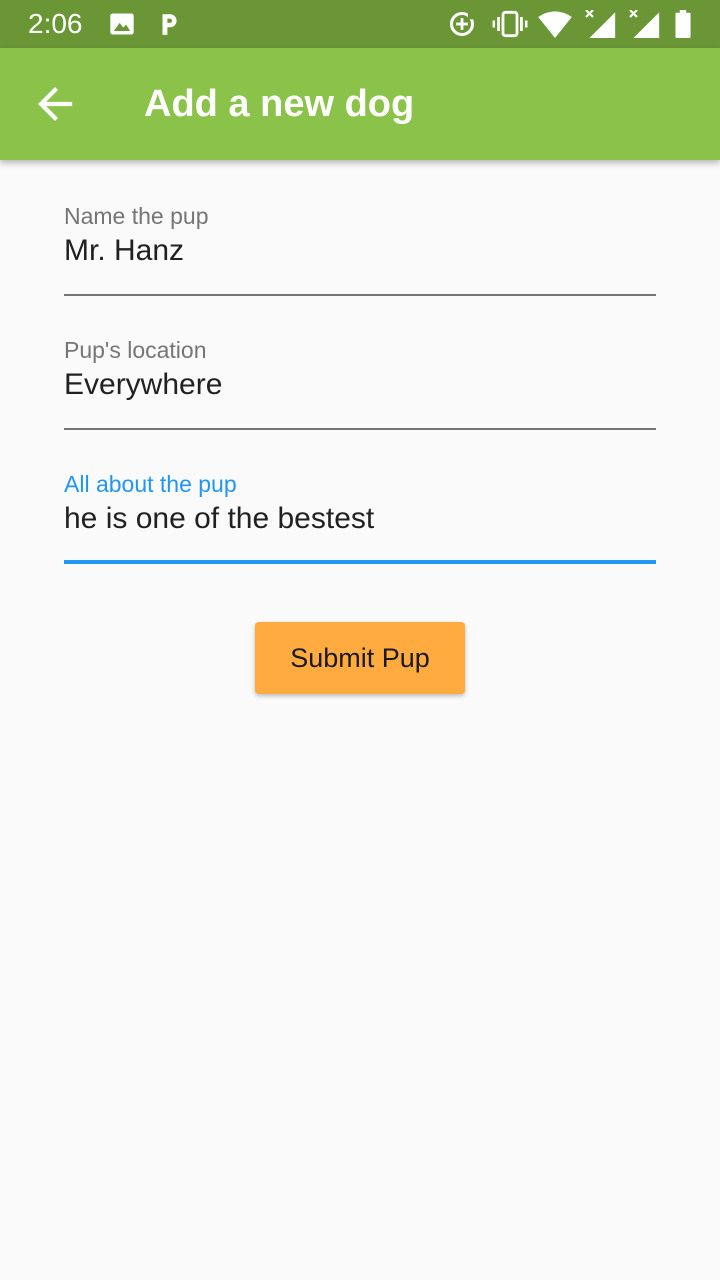 Image resolution: width=720 pixels, height=1280 pixels. Describe the element at coordinates (150, 484) in the screenshot. I see `description-field-label: All about the pup` at that location.